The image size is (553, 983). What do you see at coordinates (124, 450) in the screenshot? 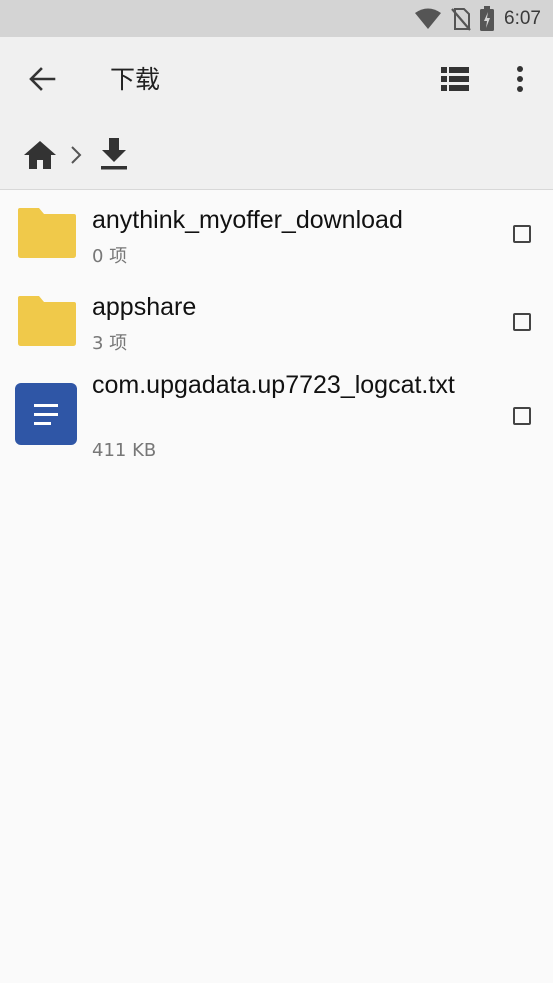
I see `file-meta: 411 KB` at bounding box center [124, 450].